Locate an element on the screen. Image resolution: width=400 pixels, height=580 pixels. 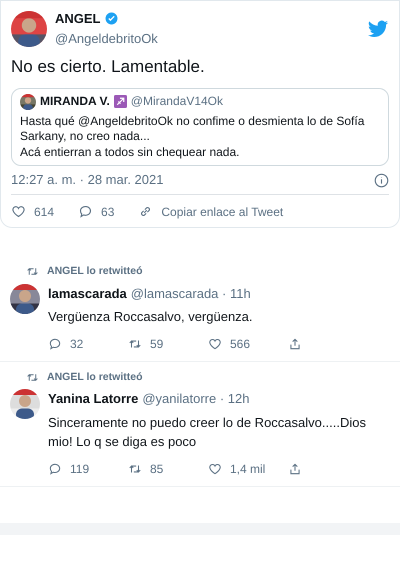
display-name: lamascarada is located at coordinates (87, 293).